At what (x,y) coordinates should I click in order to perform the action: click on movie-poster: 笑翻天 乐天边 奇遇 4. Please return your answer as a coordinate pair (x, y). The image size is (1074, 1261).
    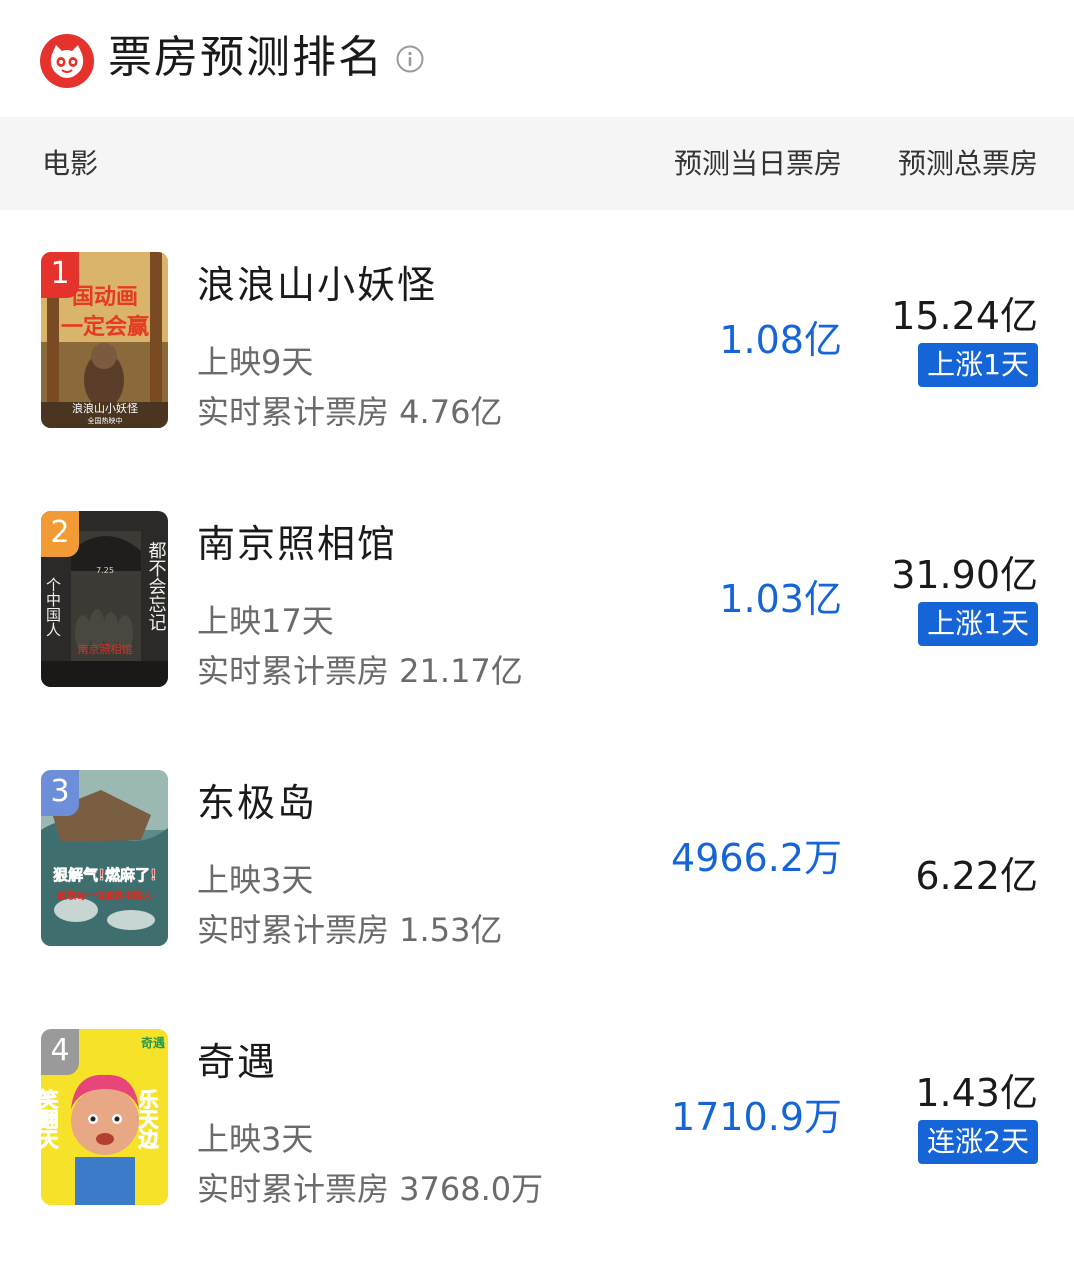
    Looking at the image, I should click on (104, 1117).